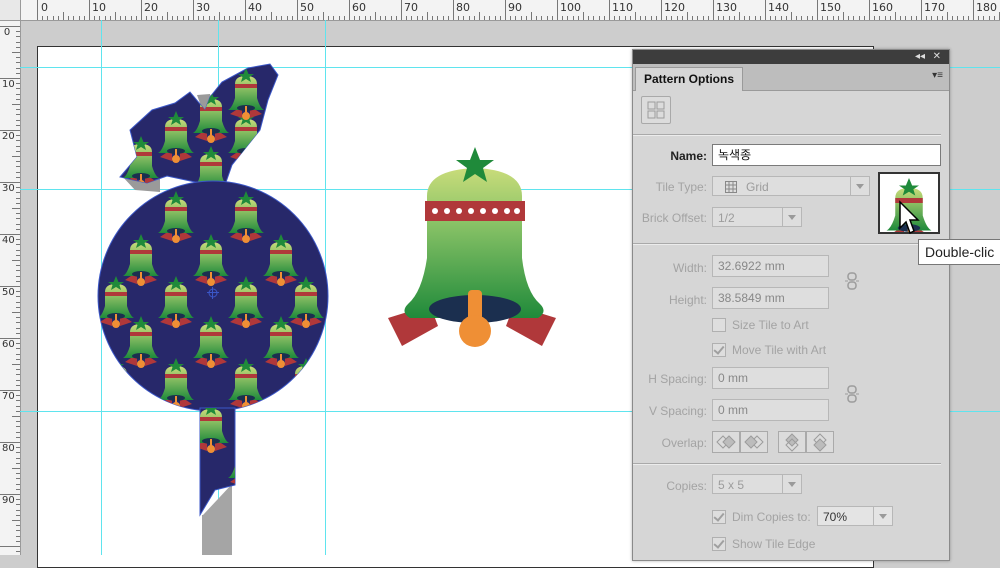 The width and height of the screenshot is (1000, 568). What do you see at coordinates (686, 486) in the screenshot?
I see `copies-label: Copies:` at bounding box center [686, 486].